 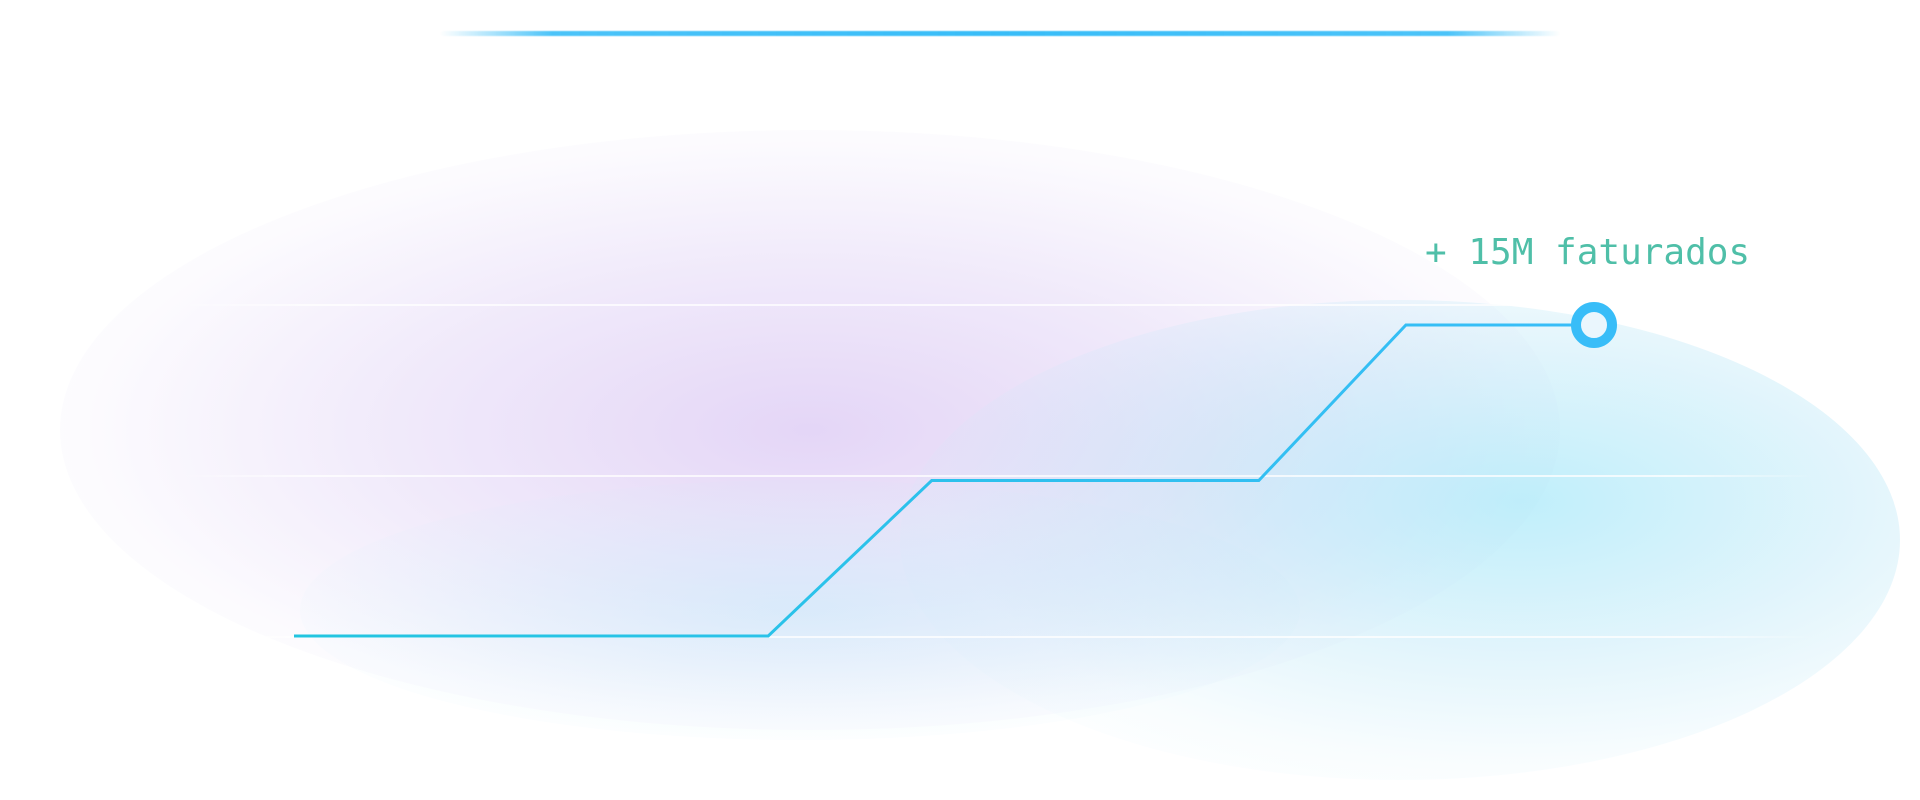 I want to click on annotation-label: + 15M faturados, so click(x=1588, y=252).